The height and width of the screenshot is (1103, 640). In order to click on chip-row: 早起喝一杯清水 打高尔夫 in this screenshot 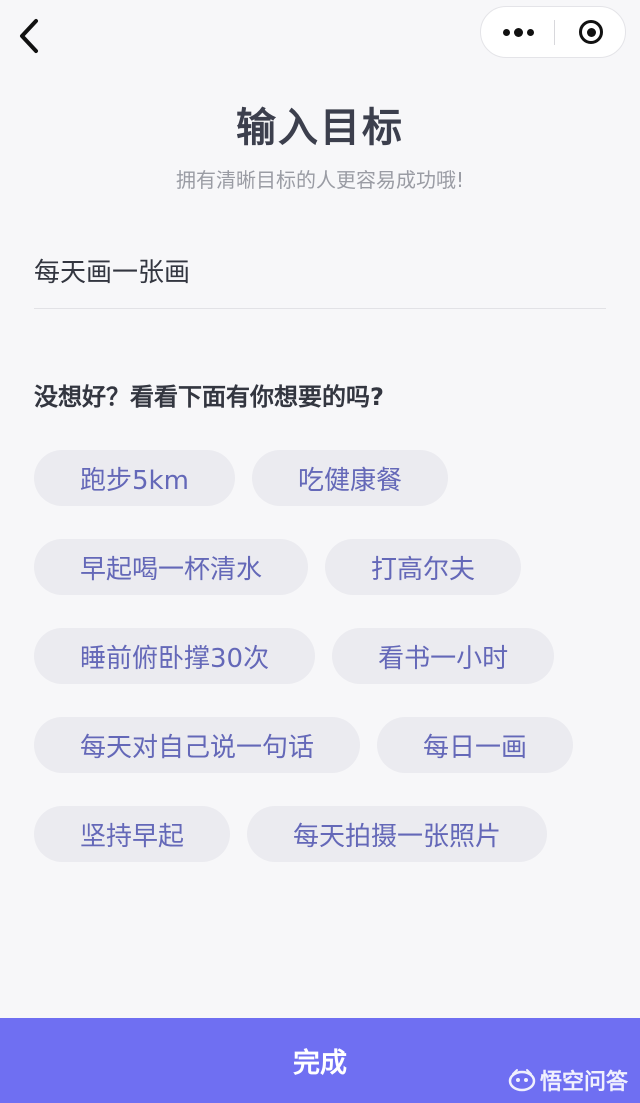, I will do `click(320, 567)`.